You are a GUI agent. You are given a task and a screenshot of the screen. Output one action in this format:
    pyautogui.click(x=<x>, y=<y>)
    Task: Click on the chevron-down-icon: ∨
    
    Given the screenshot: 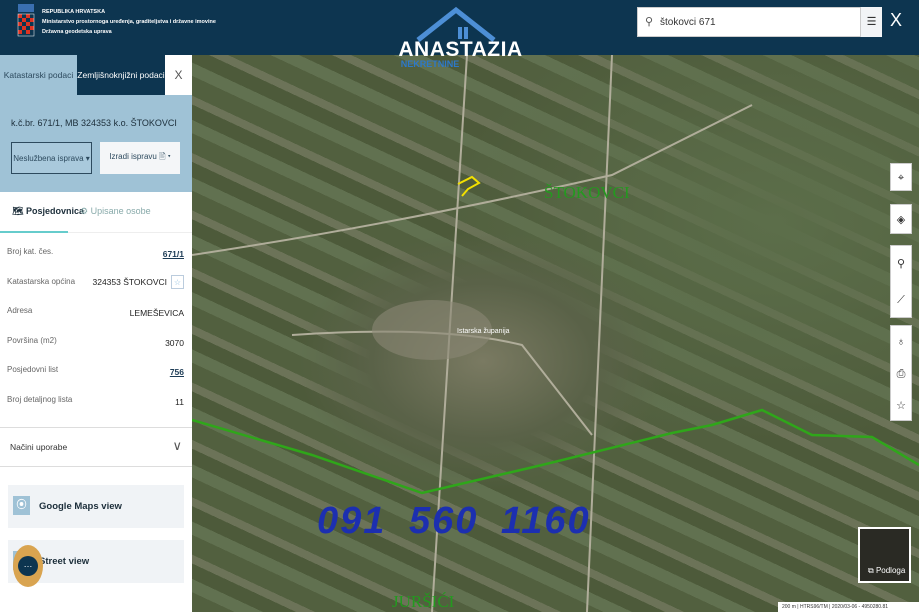 What is the action you would take?
    pyautogui.click(x=177, y=445)
    